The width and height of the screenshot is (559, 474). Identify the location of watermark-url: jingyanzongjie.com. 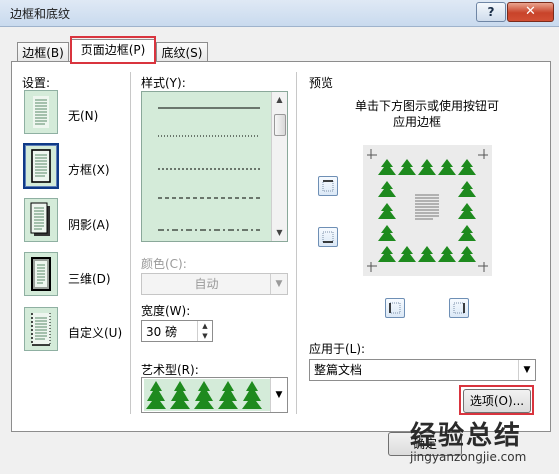
(468, 457).